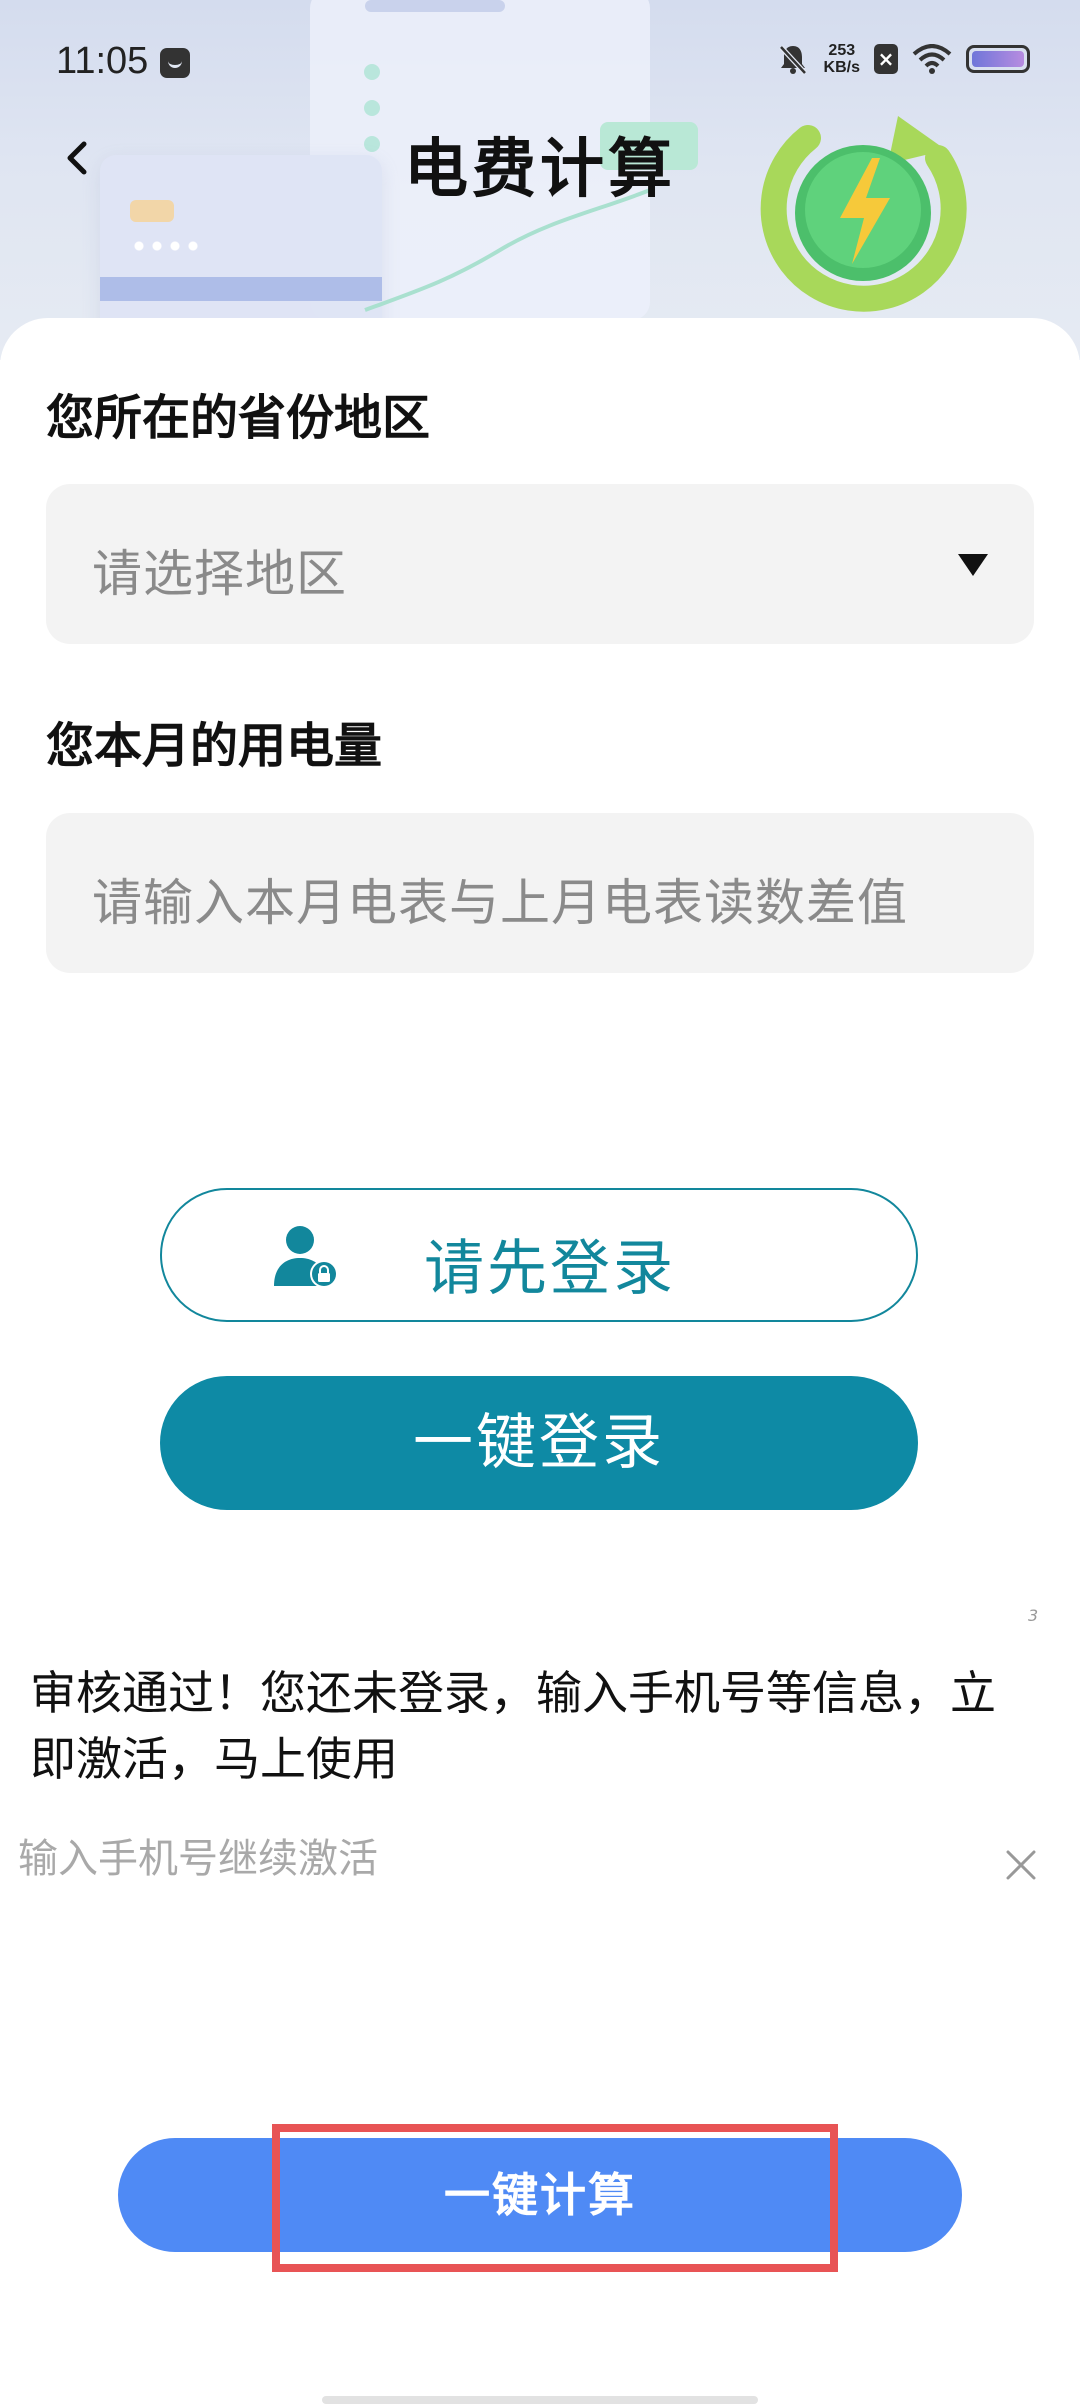  I want to click on status-time: 11:05, so click(102, 61).